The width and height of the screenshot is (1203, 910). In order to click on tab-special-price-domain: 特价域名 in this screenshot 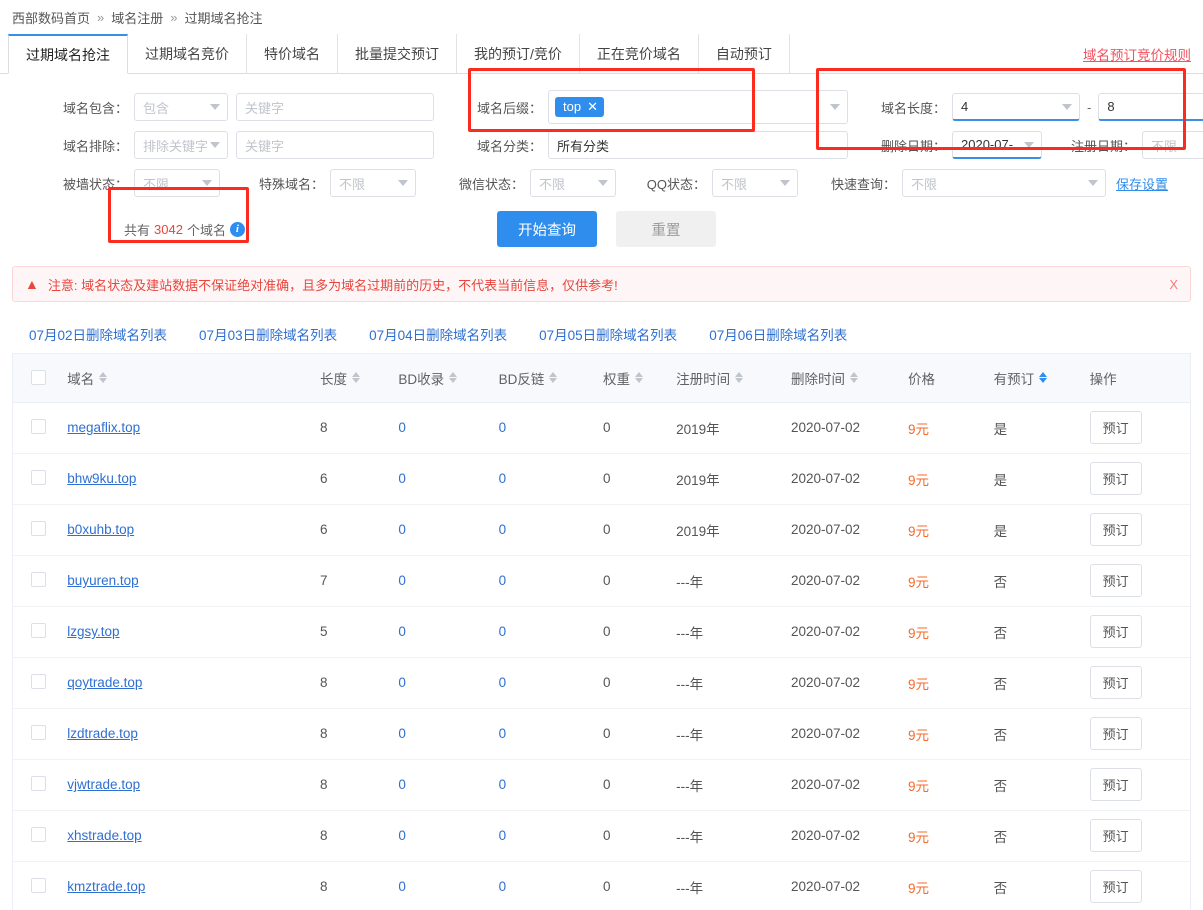, I will do `click(292, 53)`.